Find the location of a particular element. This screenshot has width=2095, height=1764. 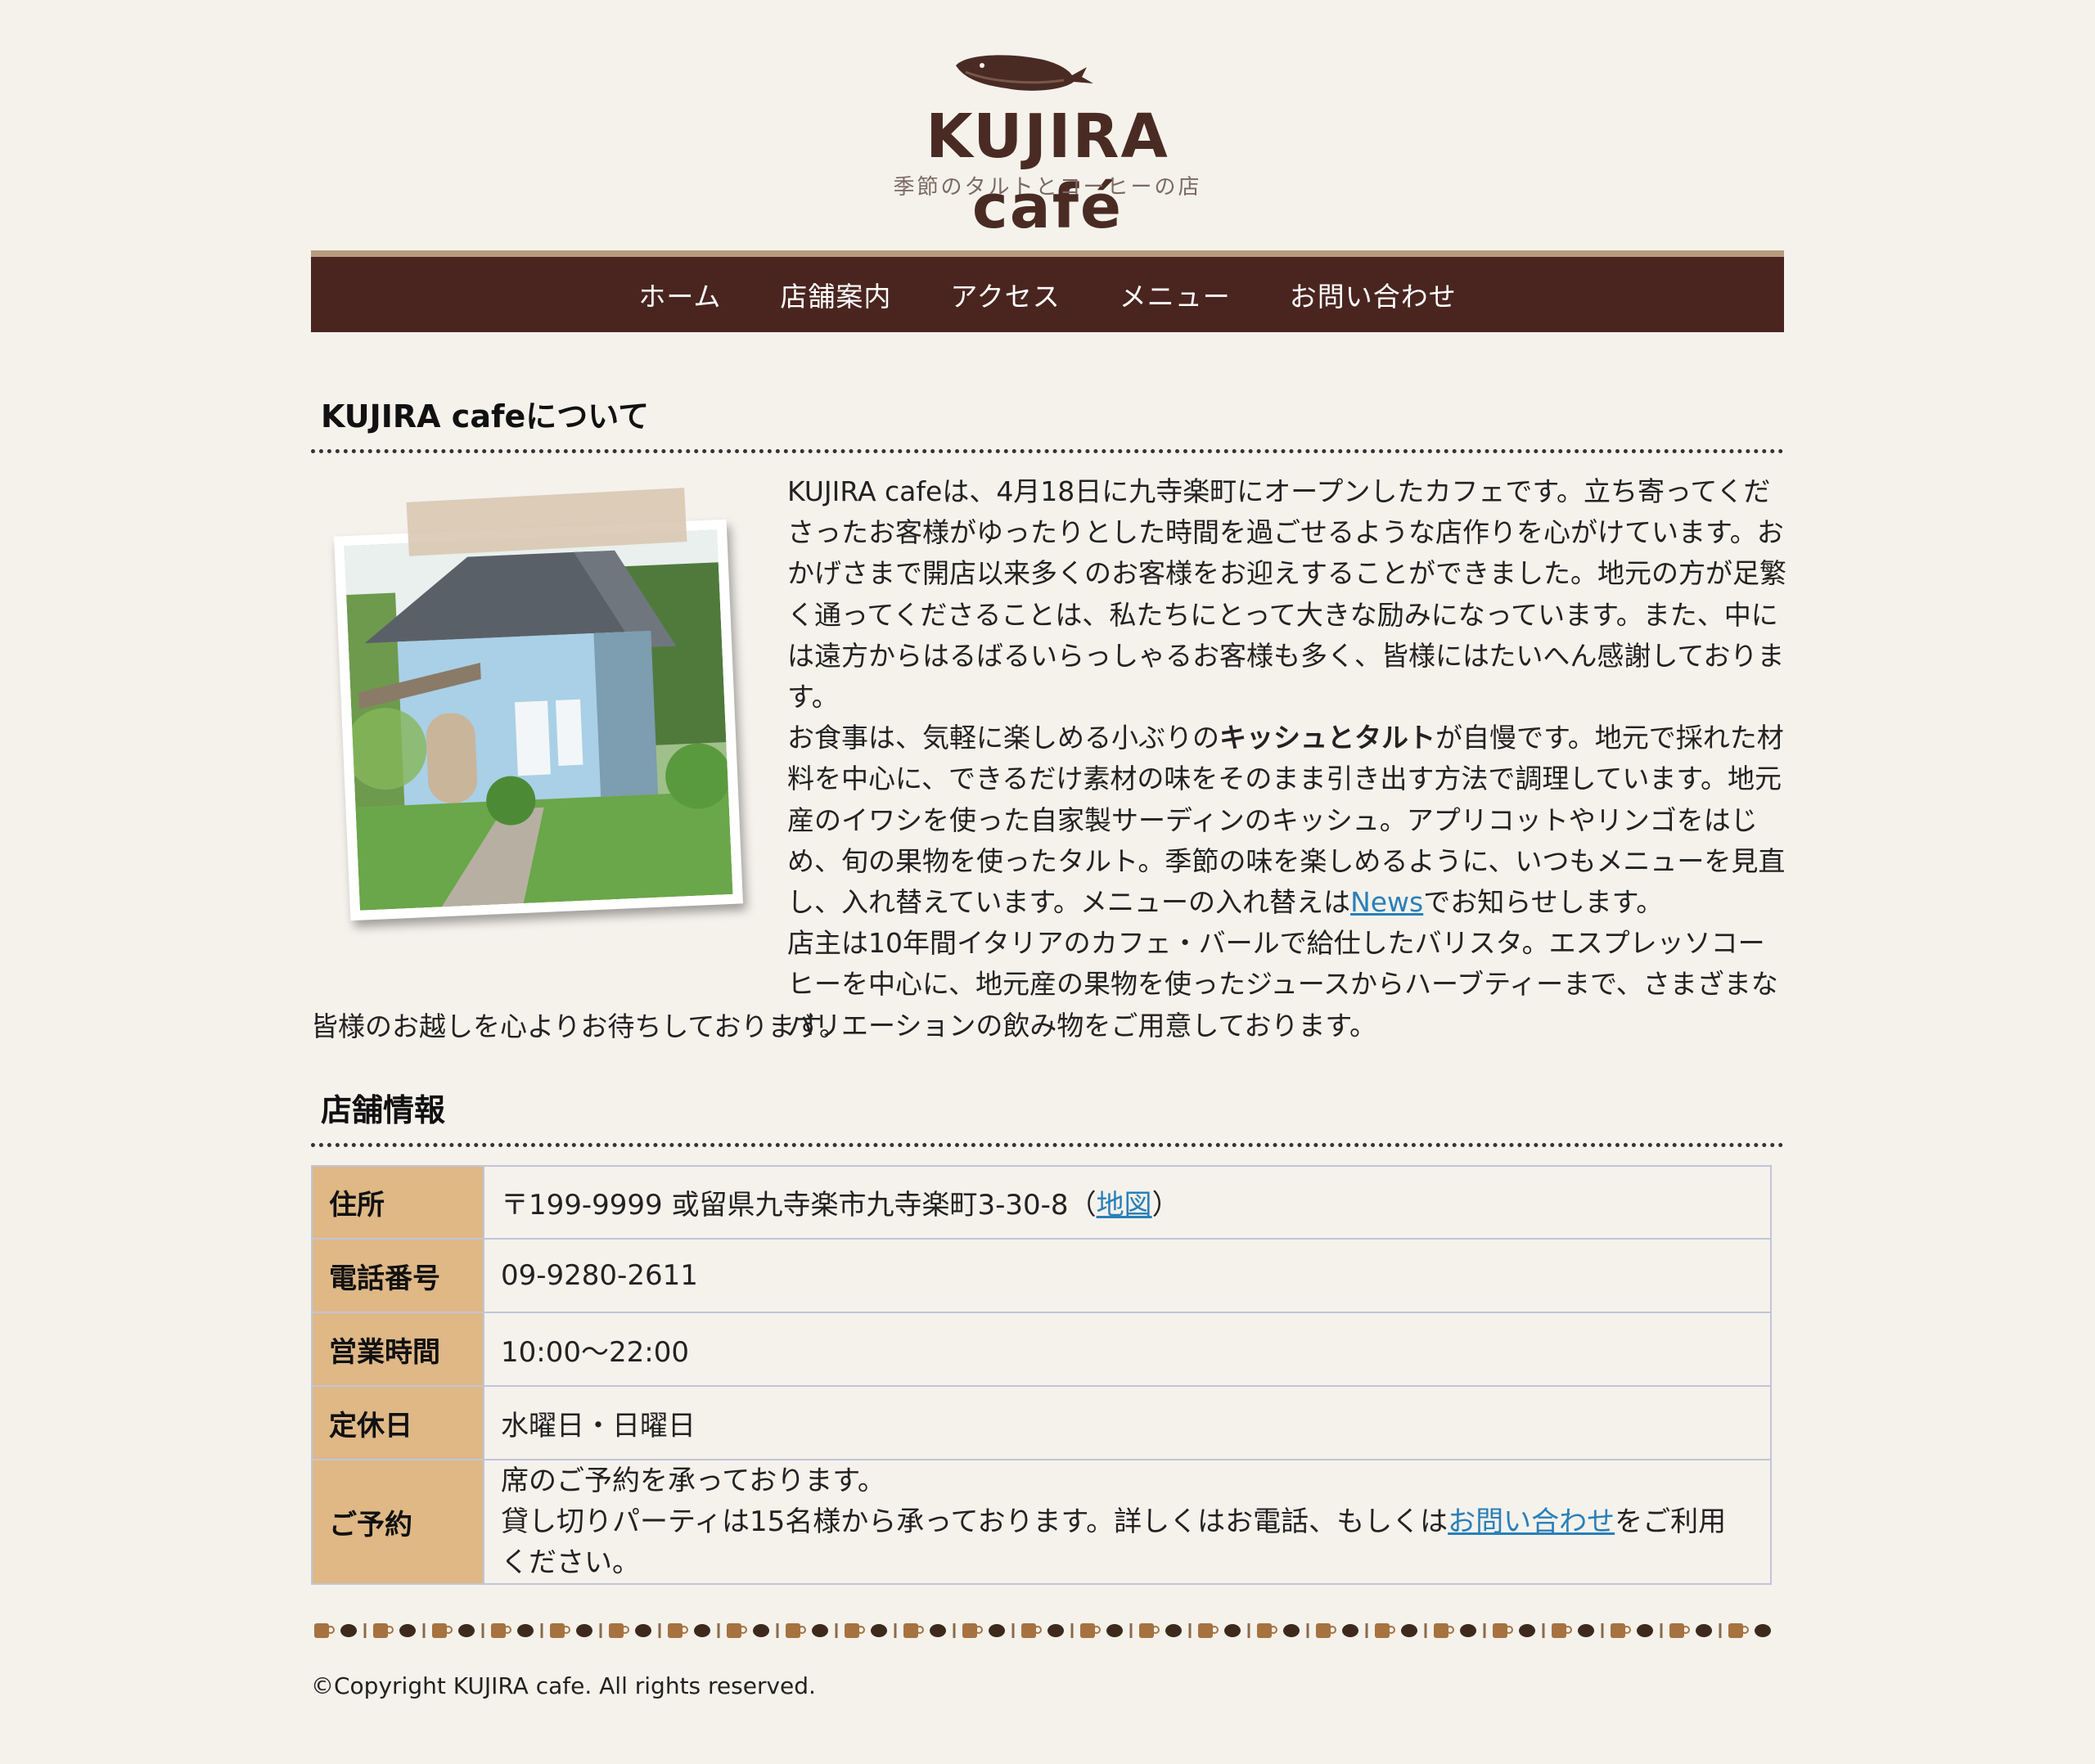

coffee-divider is located at coordinates (1043, 1631).